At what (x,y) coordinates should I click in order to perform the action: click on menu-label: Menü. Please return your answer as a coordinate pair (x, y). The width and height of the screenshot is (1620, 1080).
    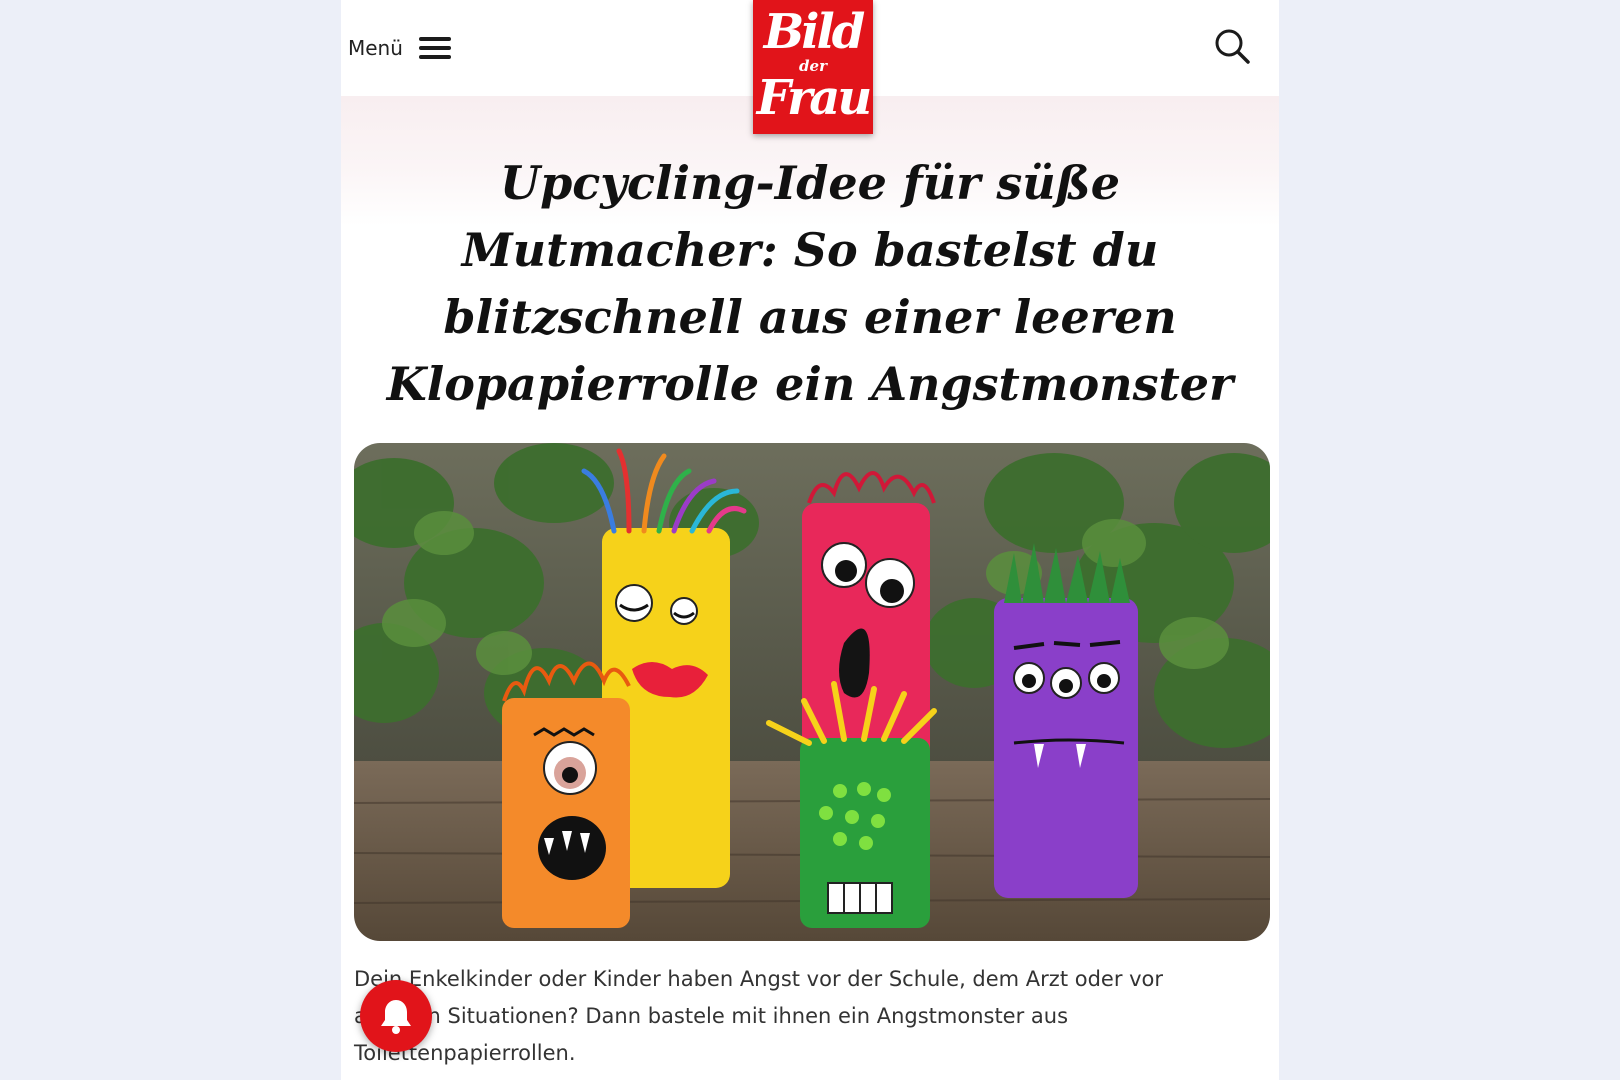
    Looking at the image, I should click on (375, 48).